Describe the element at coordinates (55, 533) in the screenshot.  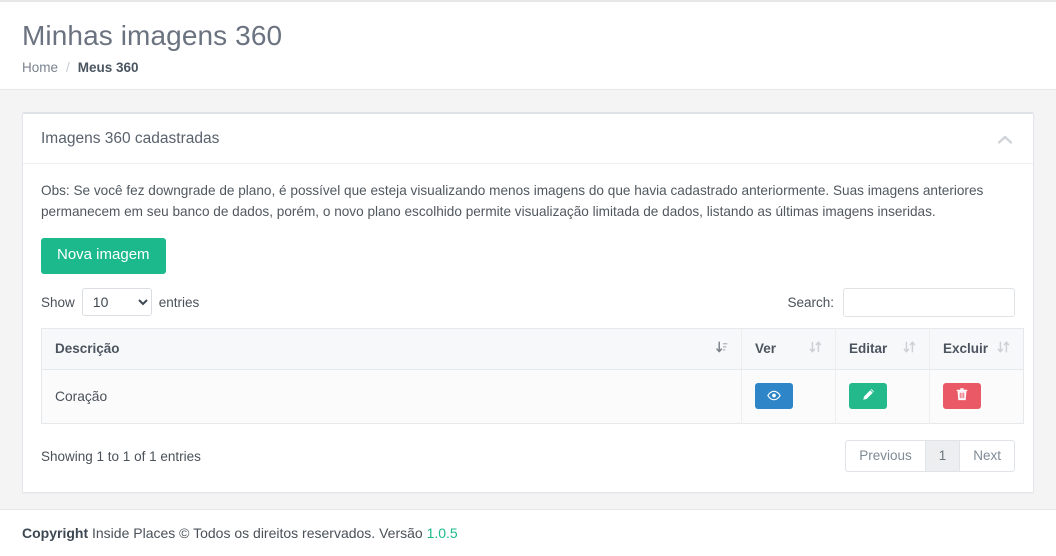
I see `footer-copyright-label: Copyright` at that location.